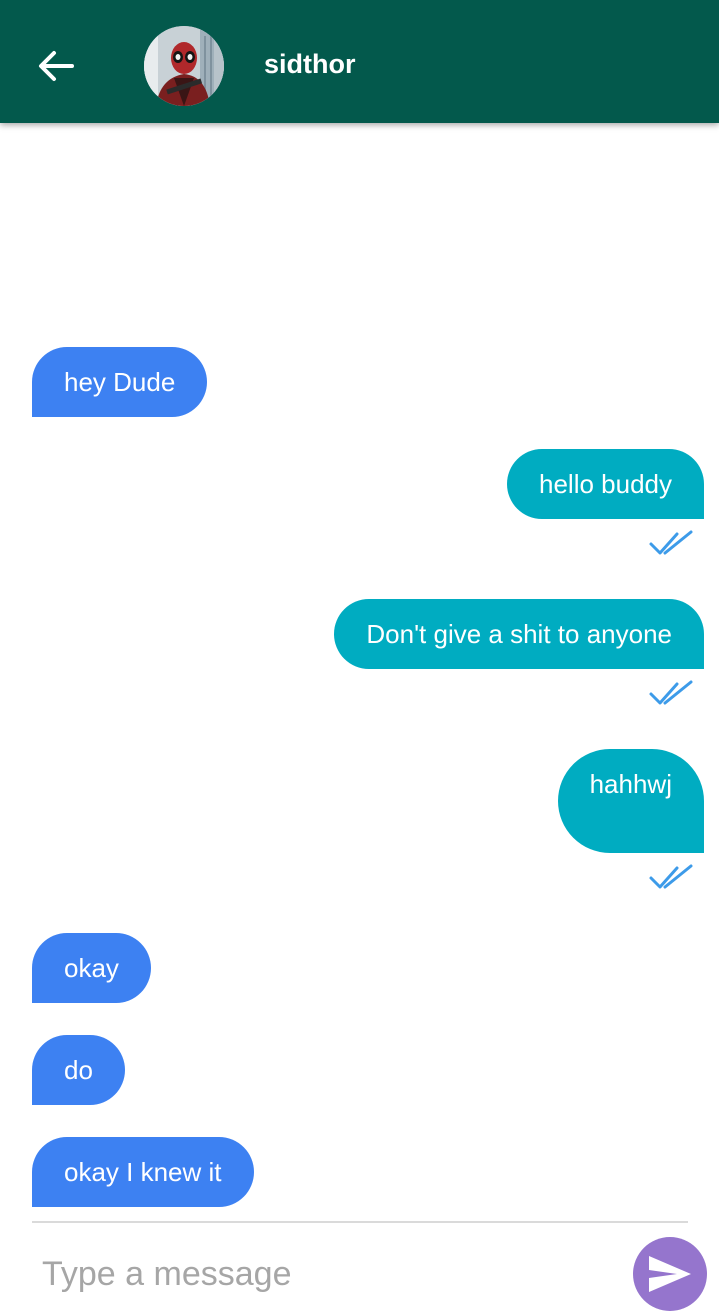  I want to click on send-button, so click(670, 1274).